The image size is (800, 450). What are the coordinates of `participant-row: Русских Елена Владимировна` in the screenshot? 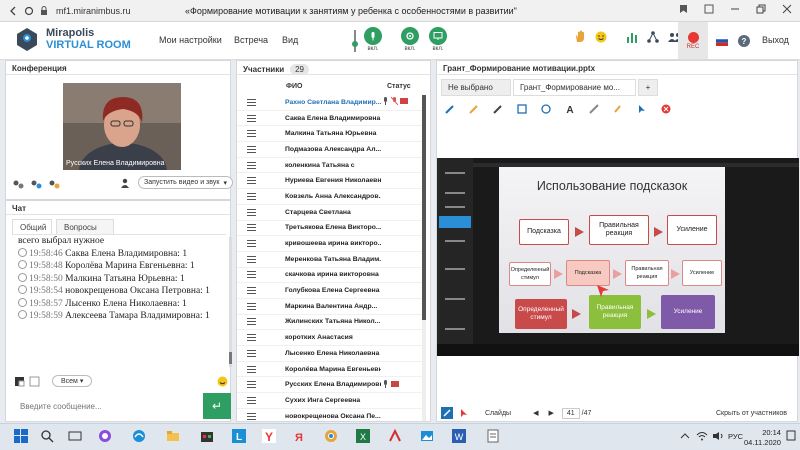 It's located at (329, 385).